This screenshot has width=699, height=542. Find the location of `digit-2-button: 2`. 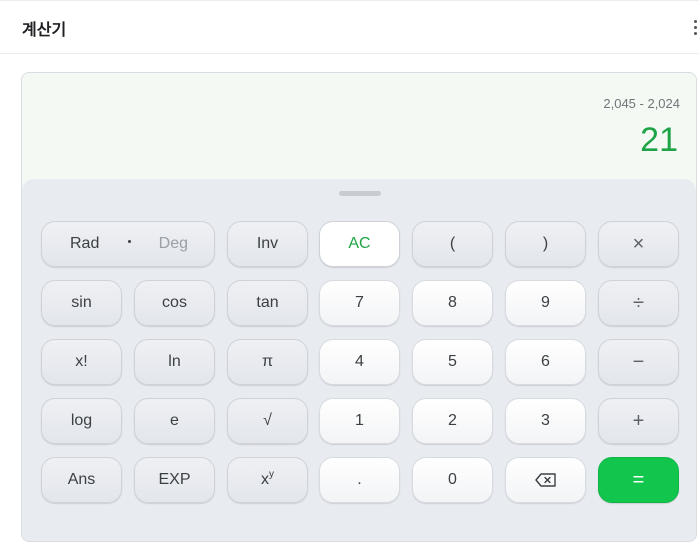

digit-2-button: 2 is located at coordinates (452, 421).